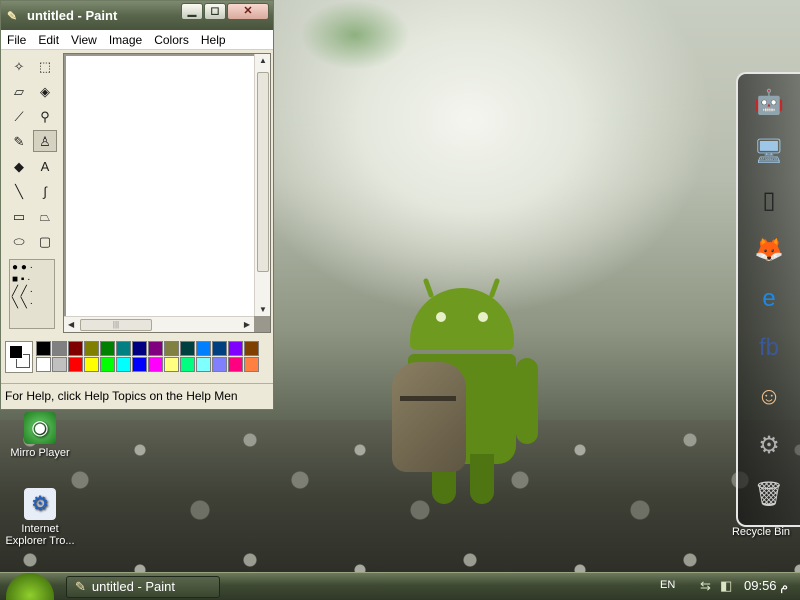 This screenshot has width=800, height=600. Describe the element at coordinates (726, 586) in the screenshot. I see `volume-icon: ◧` at that location.